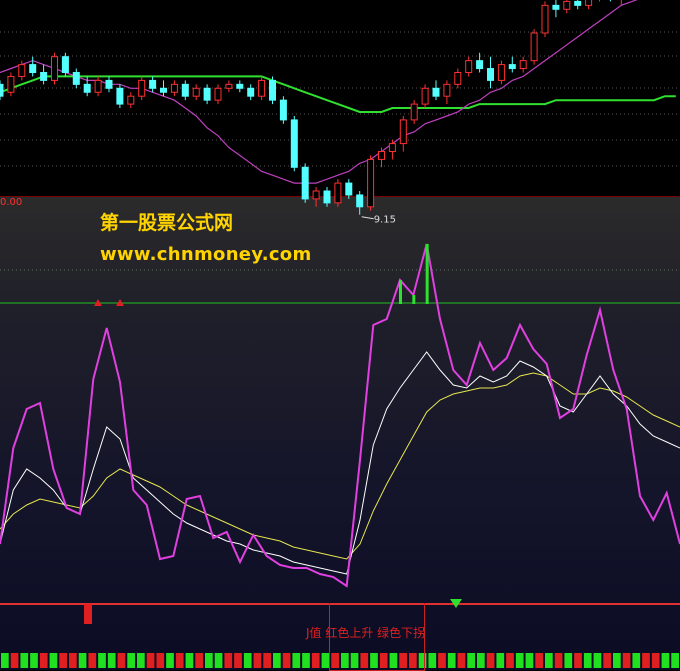 The width and height of the screenshot is (680, 671). I want to click on watermark-url: www.chnmoney.com, so click(206, 254).